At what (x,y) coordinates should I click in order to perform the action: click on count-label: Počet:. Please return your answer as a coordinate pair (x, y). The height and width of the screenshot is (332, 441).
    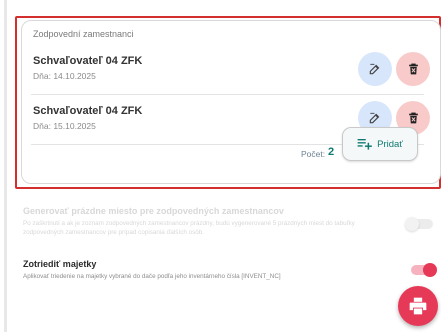
    Looking at the image, I should click on (313, 154).